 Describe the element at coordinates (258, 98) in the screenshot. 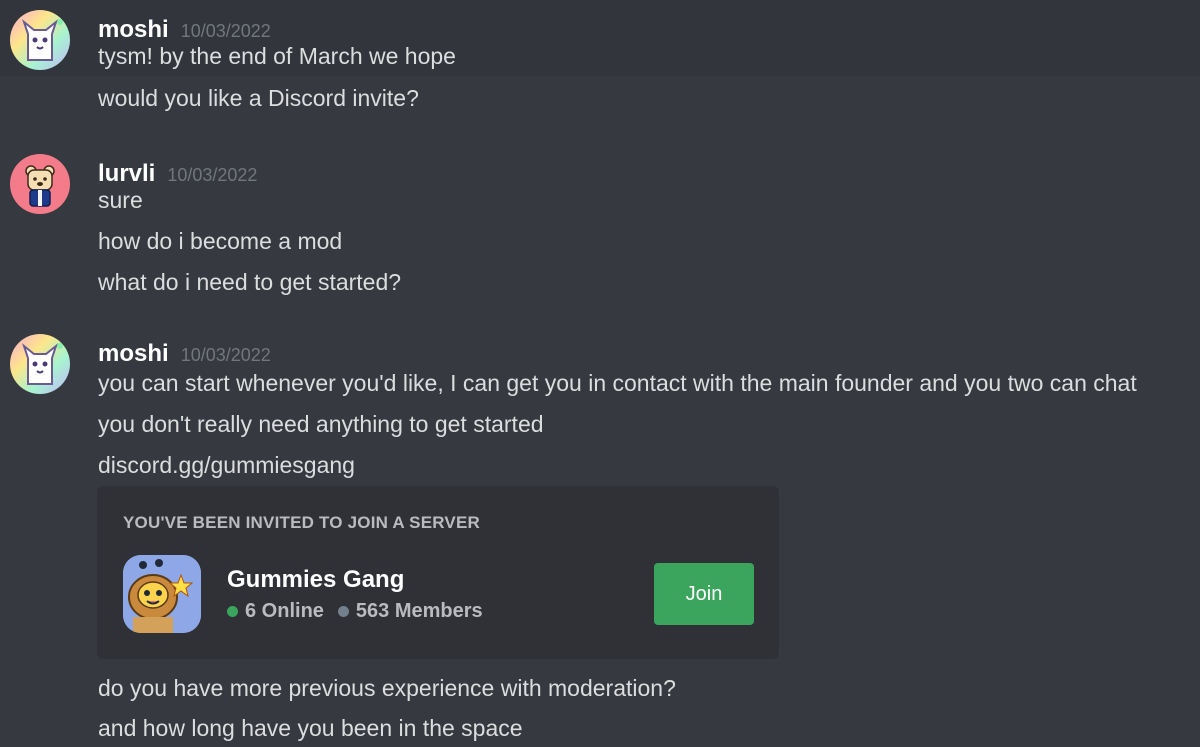

I see `message-text: would you like a Discord invite?` at that location.